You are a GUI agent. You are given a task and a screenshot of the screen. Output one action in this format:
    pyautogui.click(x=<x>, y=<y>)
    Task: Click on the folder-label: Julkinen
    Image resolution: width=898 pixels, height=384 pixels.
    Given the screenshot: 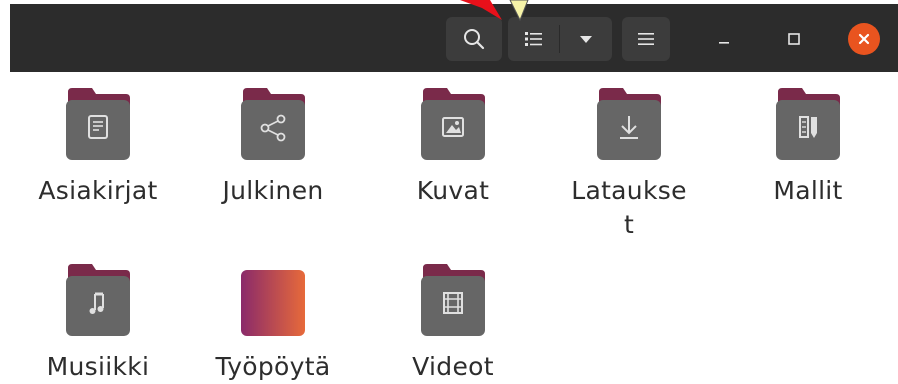 What is the action you would take?
    pyautogui.click(x=273, y=190)
    